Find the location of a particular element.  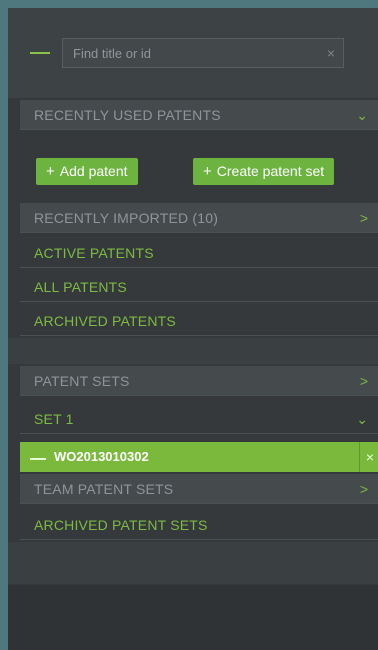

add-patent-button: + Add patent is located at coordinates (87, 171).